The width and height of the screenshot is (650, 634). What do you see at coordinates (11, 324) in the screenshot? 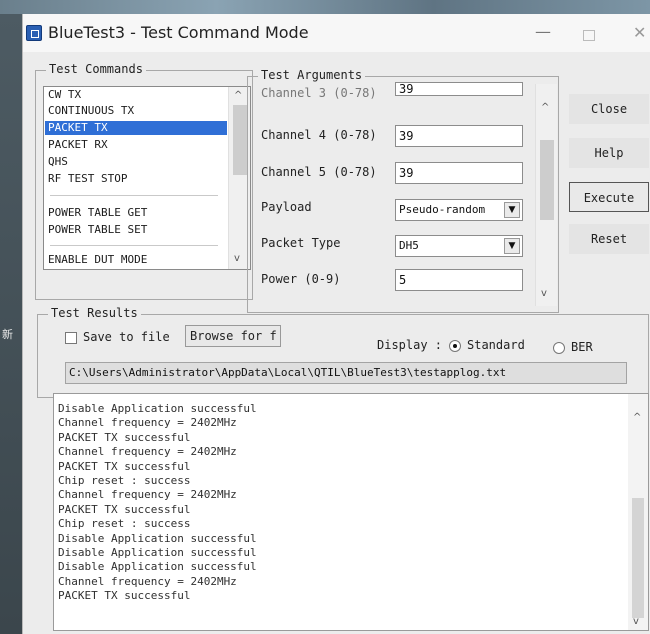
I see `photo-background-left: 新` at bounding box center [11, 324].